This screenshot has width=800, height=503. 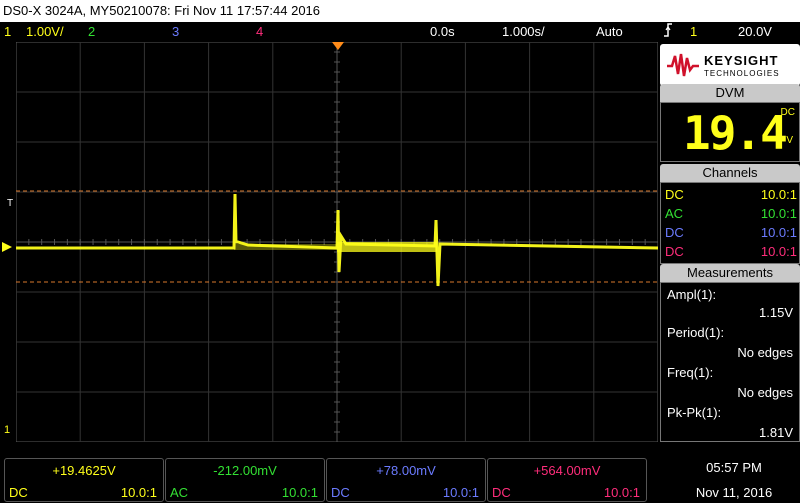 What do you see at coordinates (7, 32) in the screenshot?
I see `ch1-number: 1` at bounding box center [7, 32].